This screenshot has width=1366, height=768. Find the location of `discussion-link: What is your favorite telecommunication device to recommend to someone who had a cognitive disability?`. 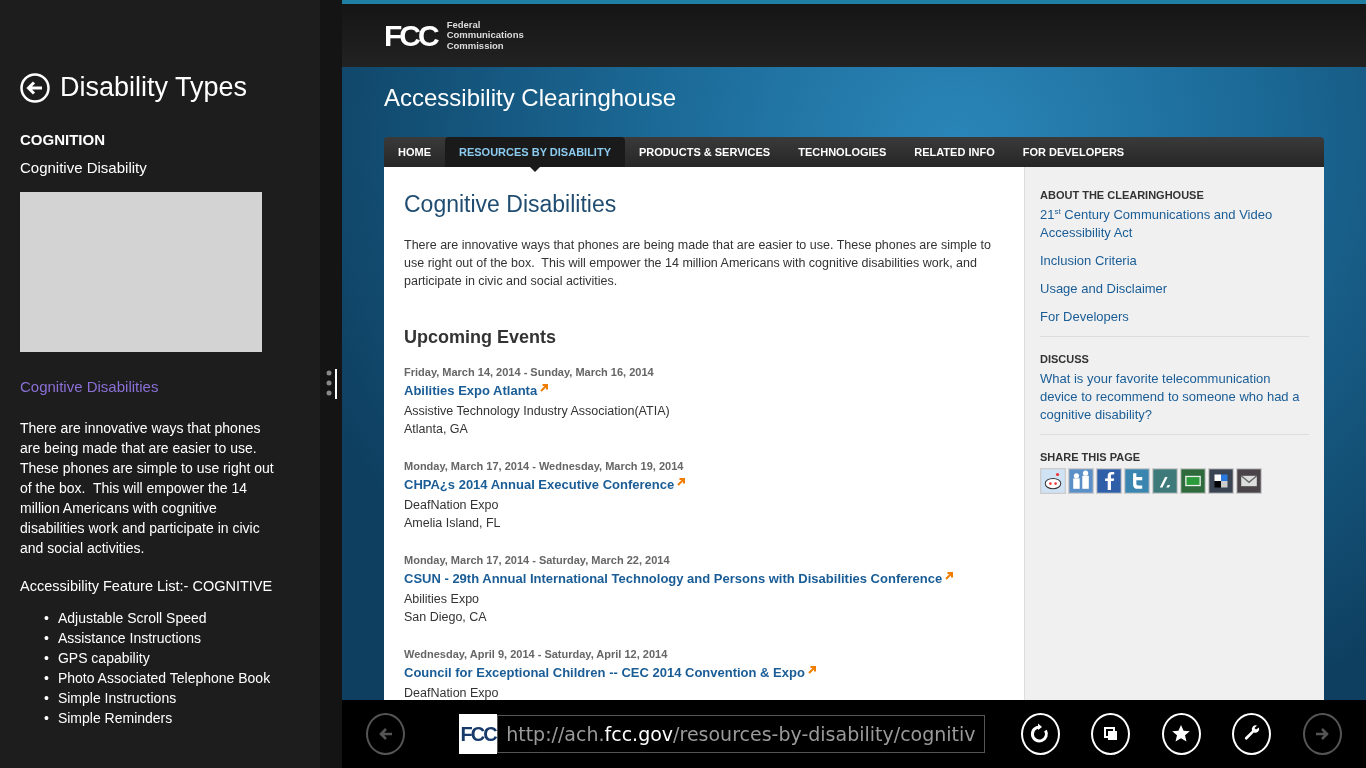

discussion-link: What is your favorite telecommunication device to recommend to someone who had a cognitive disability? is located at coordinates (1174, 397).